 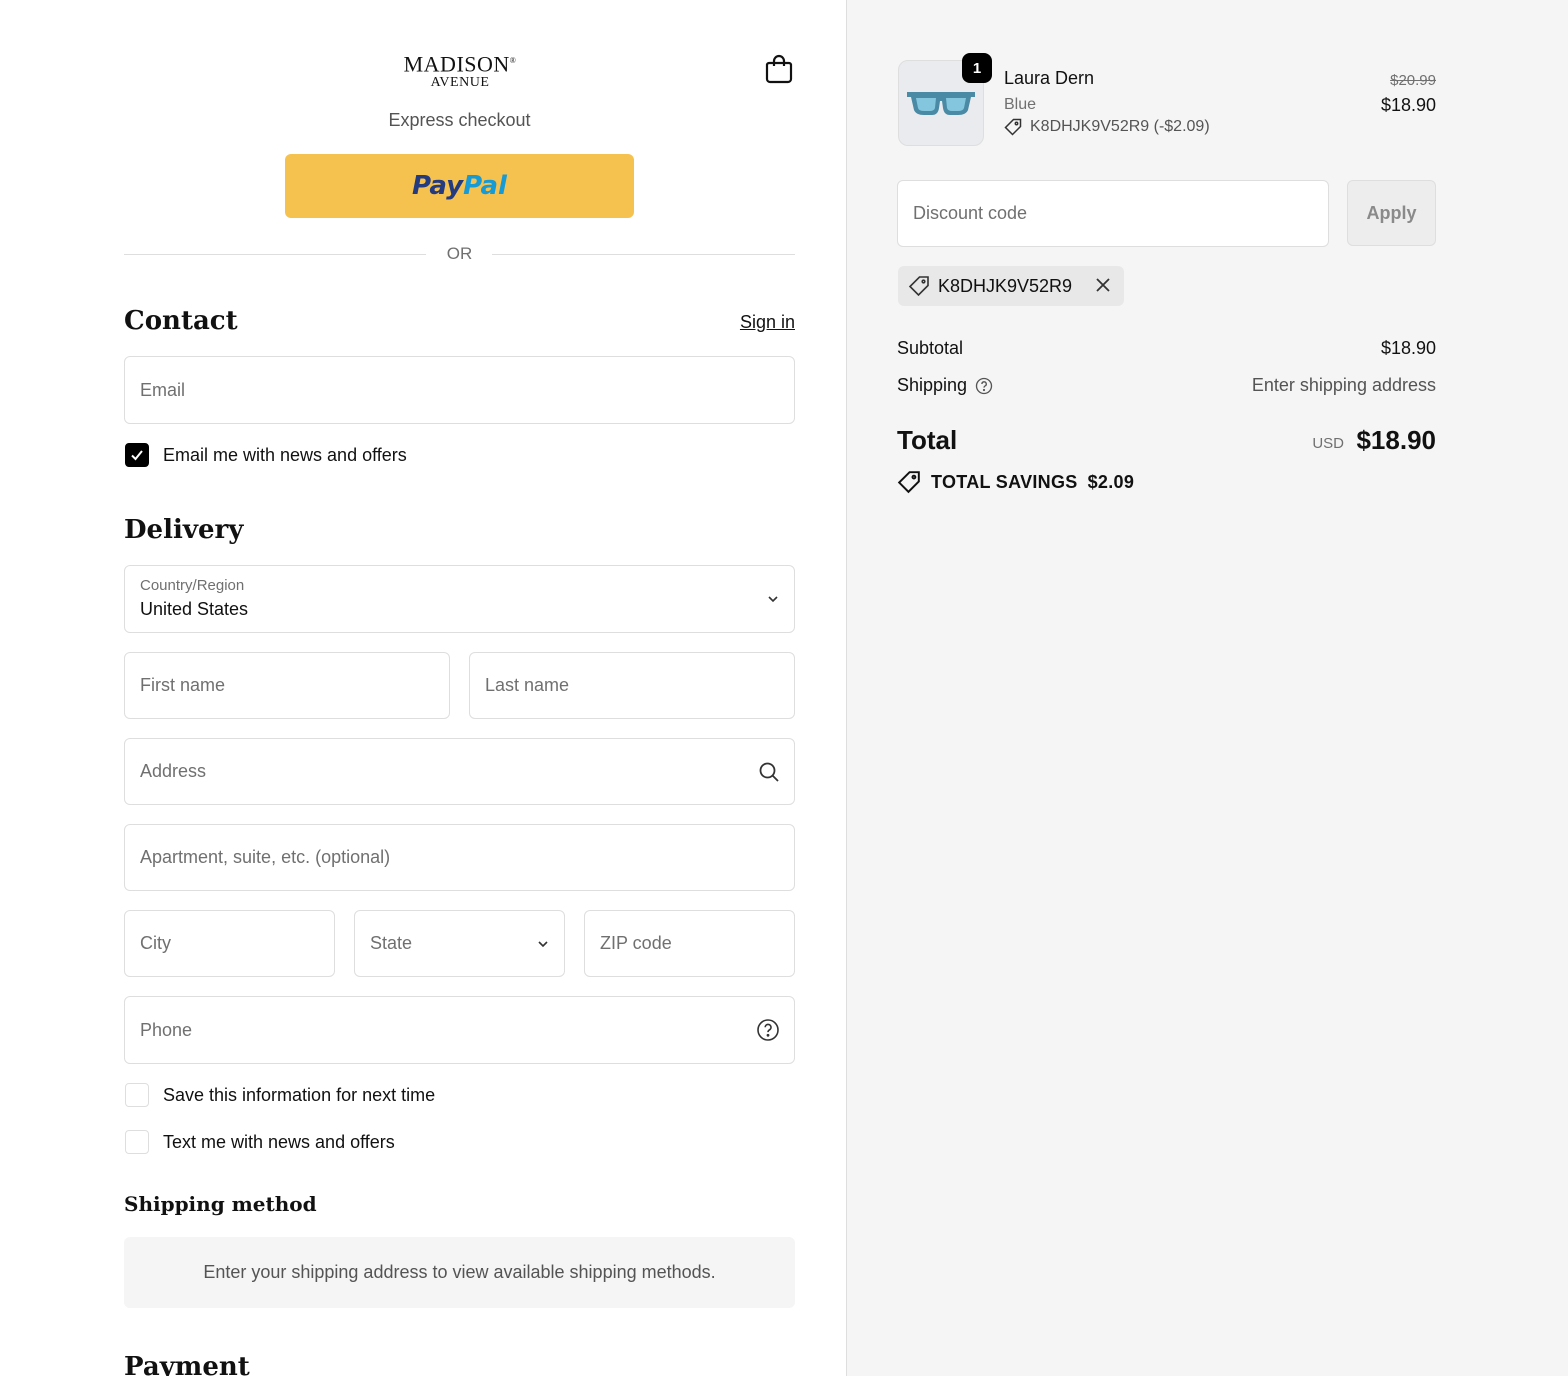 I want to click on discount-code-field: Discount code, so click(x=1113, y=213).